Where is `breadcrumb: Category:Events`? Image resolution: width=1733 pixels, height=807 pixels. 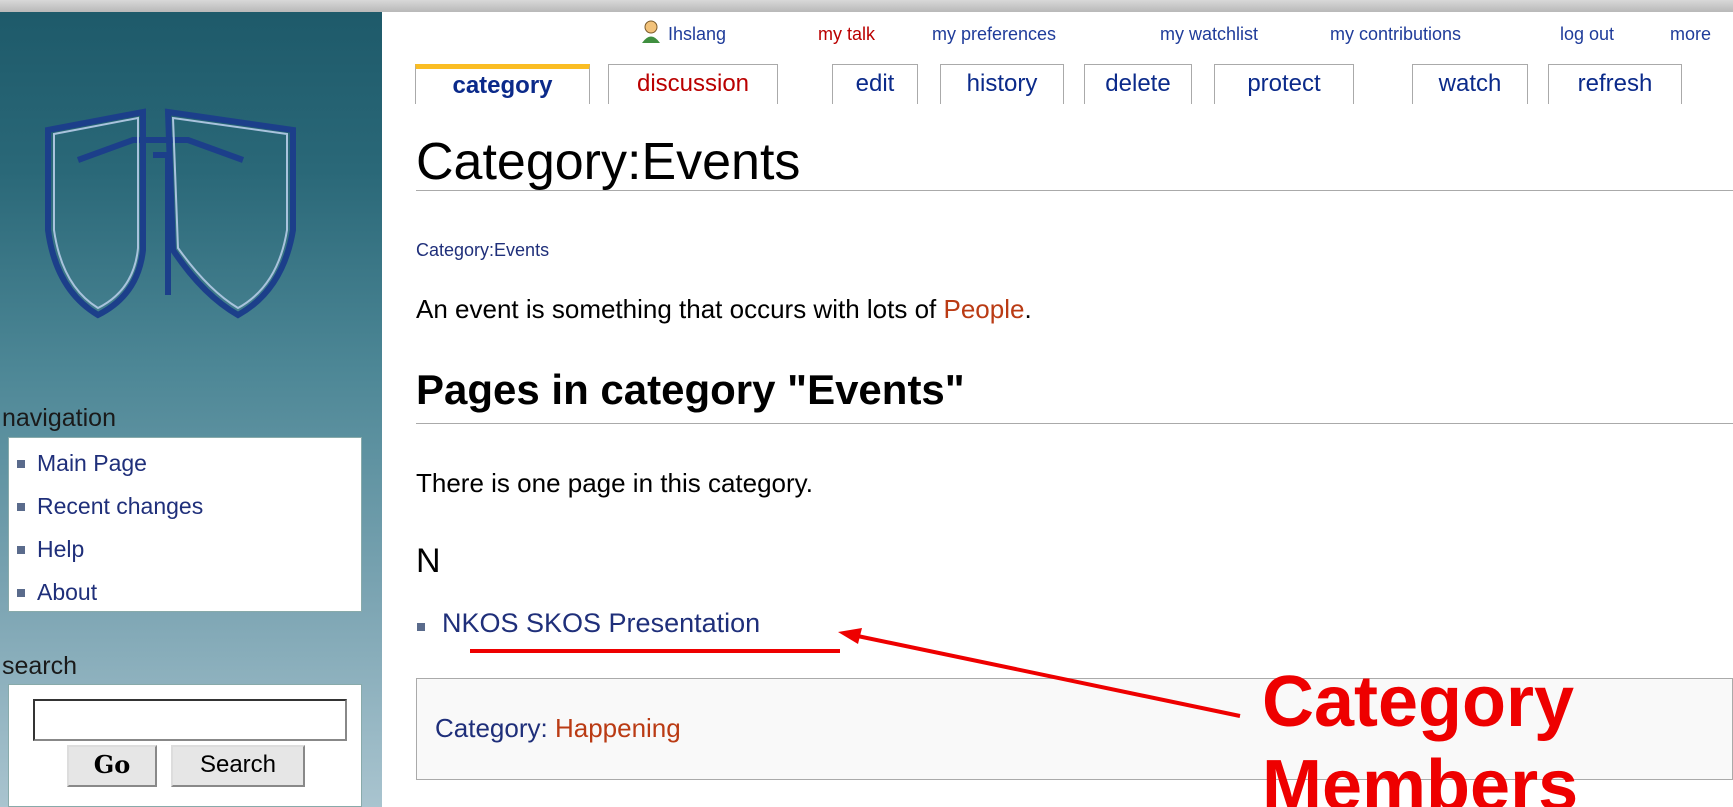
breadcrumb: Category:Events is located at coordinates (482, 250).